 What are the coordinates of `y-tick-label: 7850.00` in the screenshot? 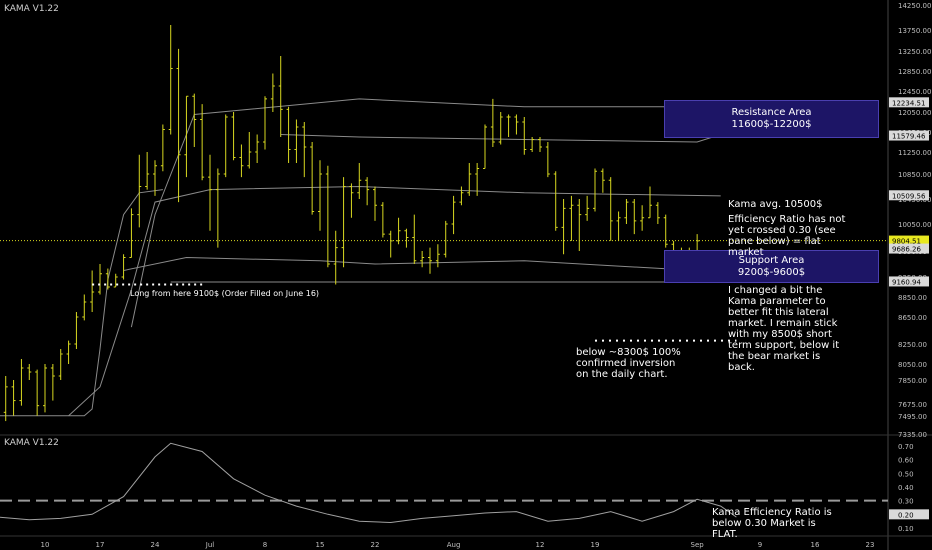 It's located at (912, 381).